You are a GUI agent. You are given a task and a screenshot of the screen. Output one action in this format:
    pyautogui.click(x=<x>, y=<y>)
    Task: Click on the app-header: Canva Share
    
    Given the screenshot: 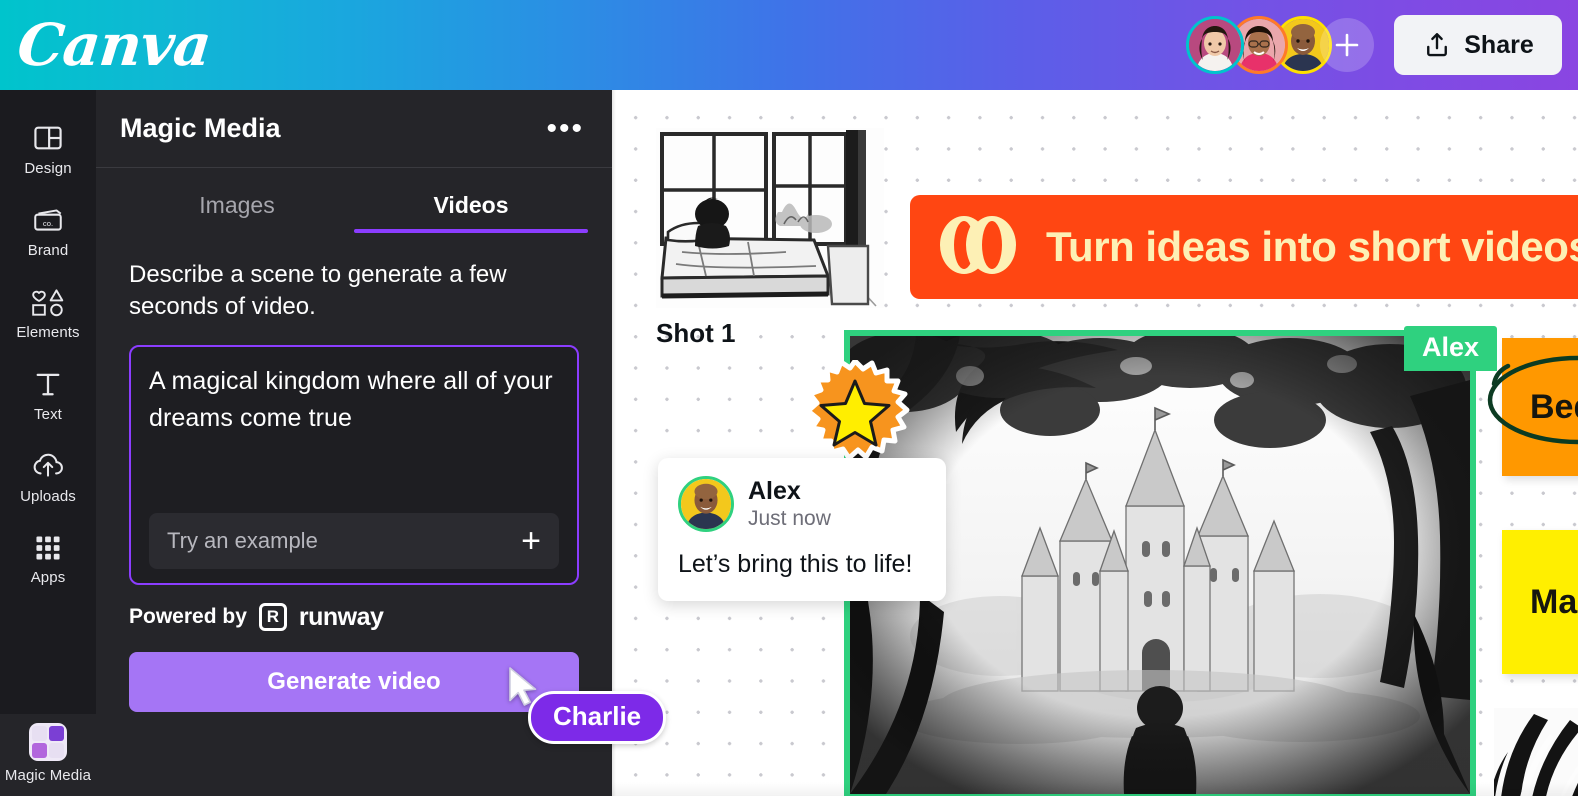 What is the action you would take?
    pyautogui.click(x=789, y=45)
    